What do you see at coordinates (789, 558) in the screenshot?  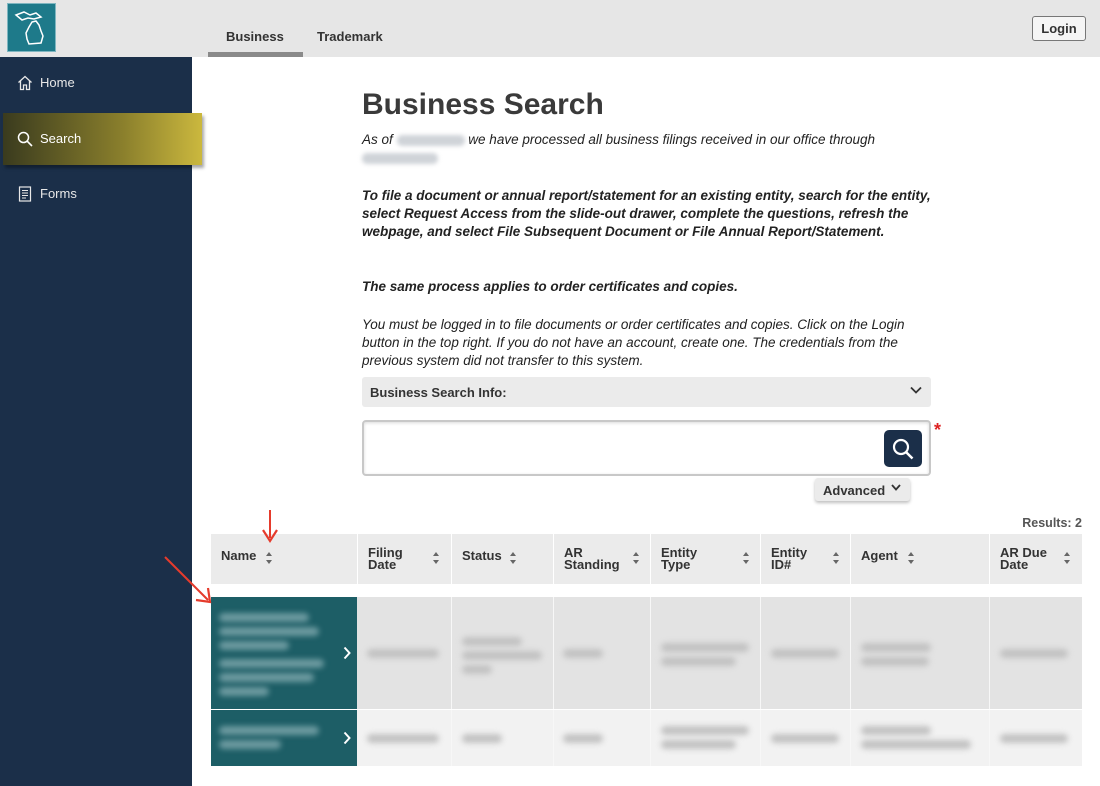 I see `column-header-label: Entity ID#` at bounding box center [789, 558].